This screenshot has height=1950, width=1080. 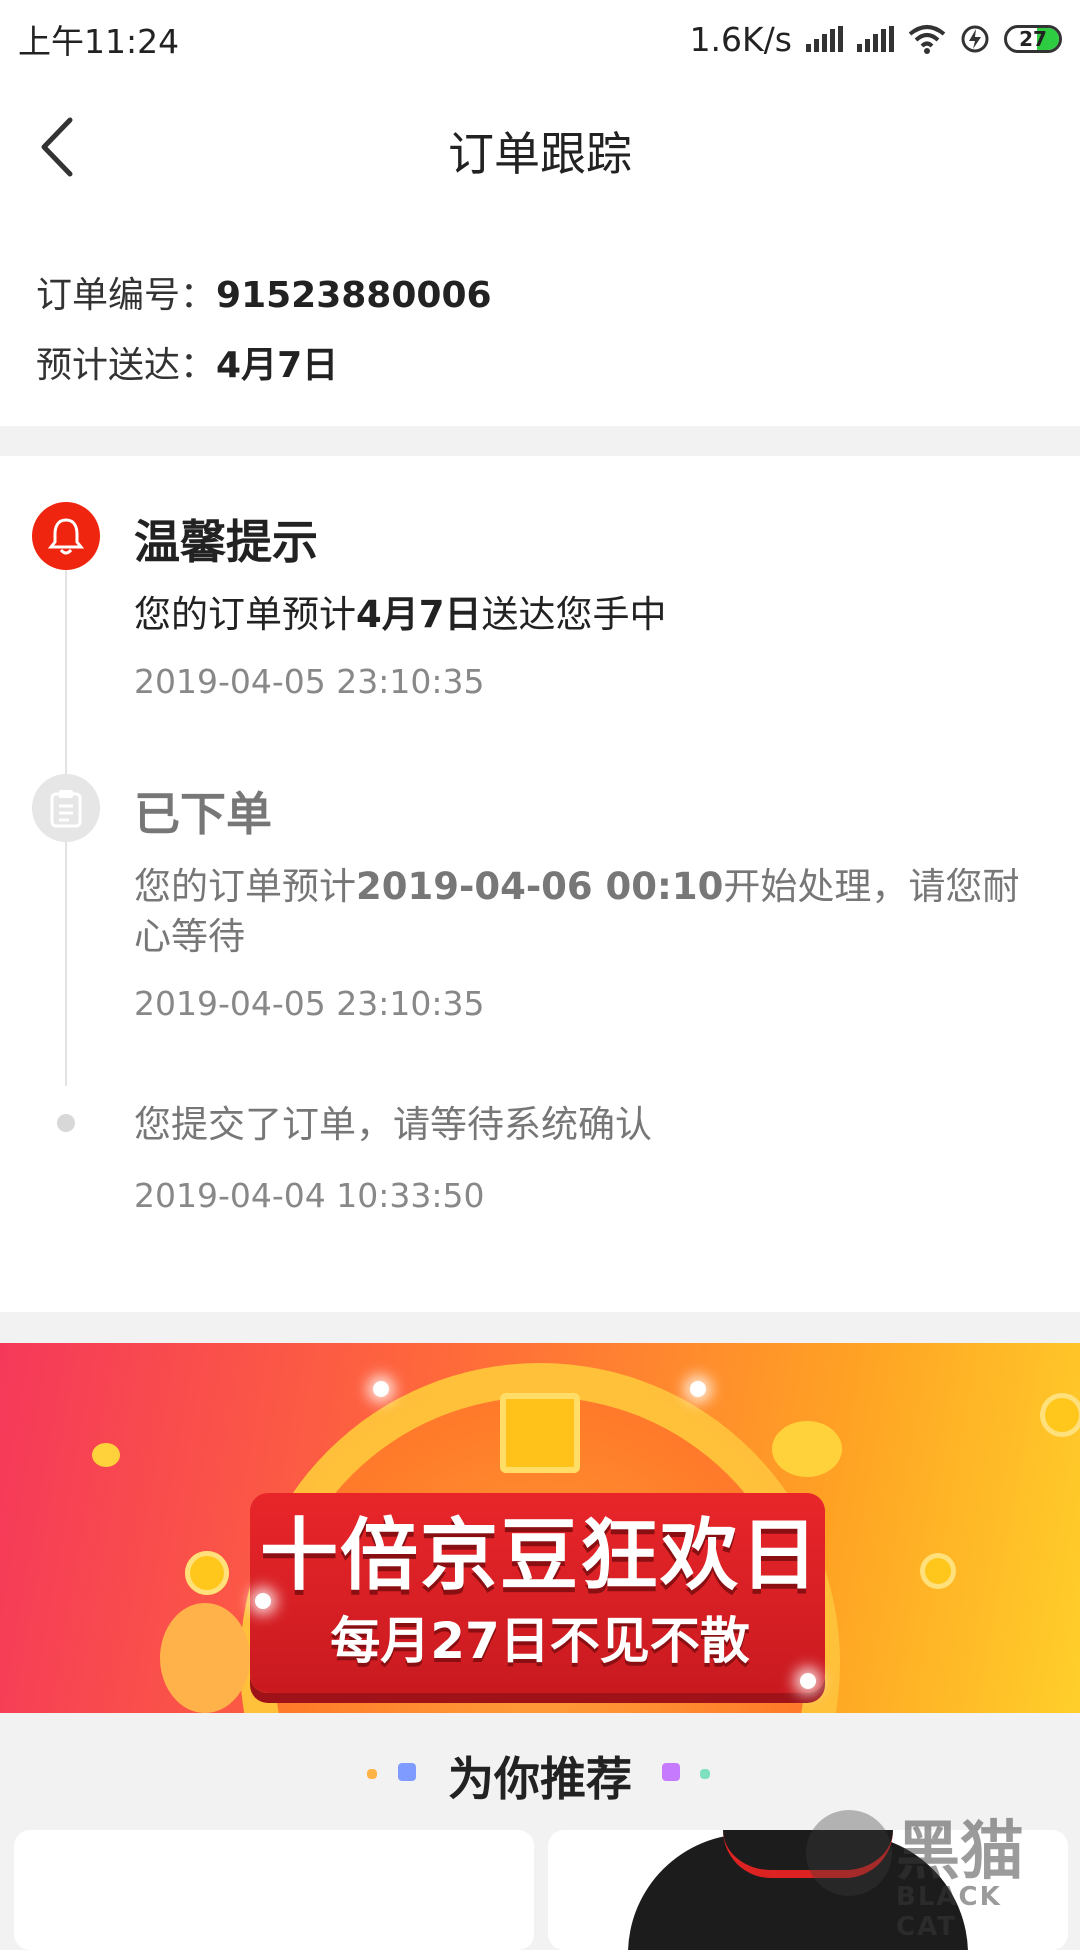 I want to click on timeline-desc: 您提交了订单，请等待系统确认, so click(x=393, y=1124).